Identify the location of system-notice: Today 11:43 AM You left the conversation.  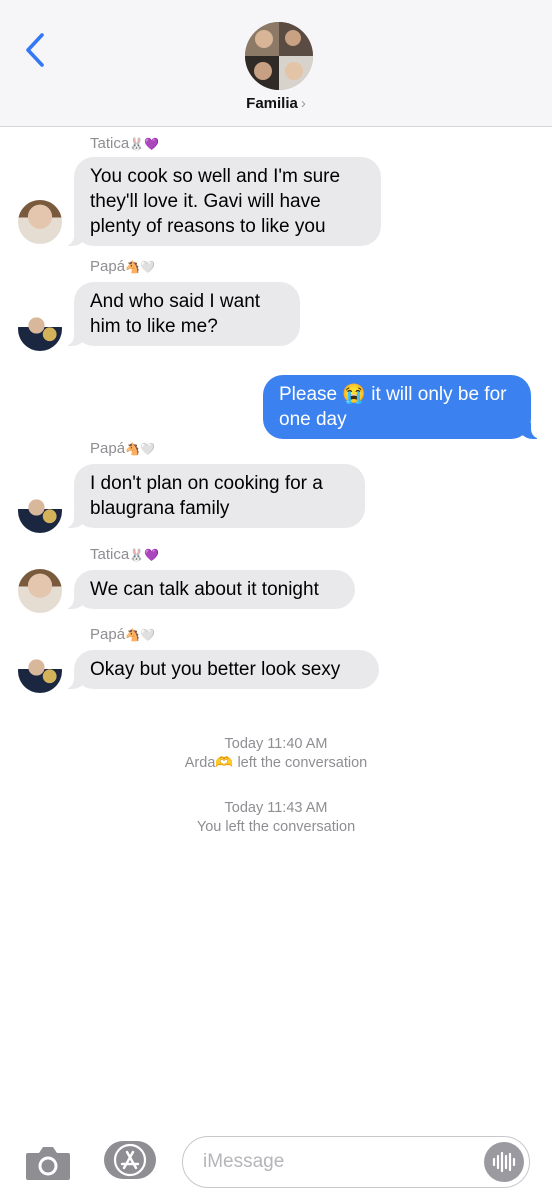
(276, 817).